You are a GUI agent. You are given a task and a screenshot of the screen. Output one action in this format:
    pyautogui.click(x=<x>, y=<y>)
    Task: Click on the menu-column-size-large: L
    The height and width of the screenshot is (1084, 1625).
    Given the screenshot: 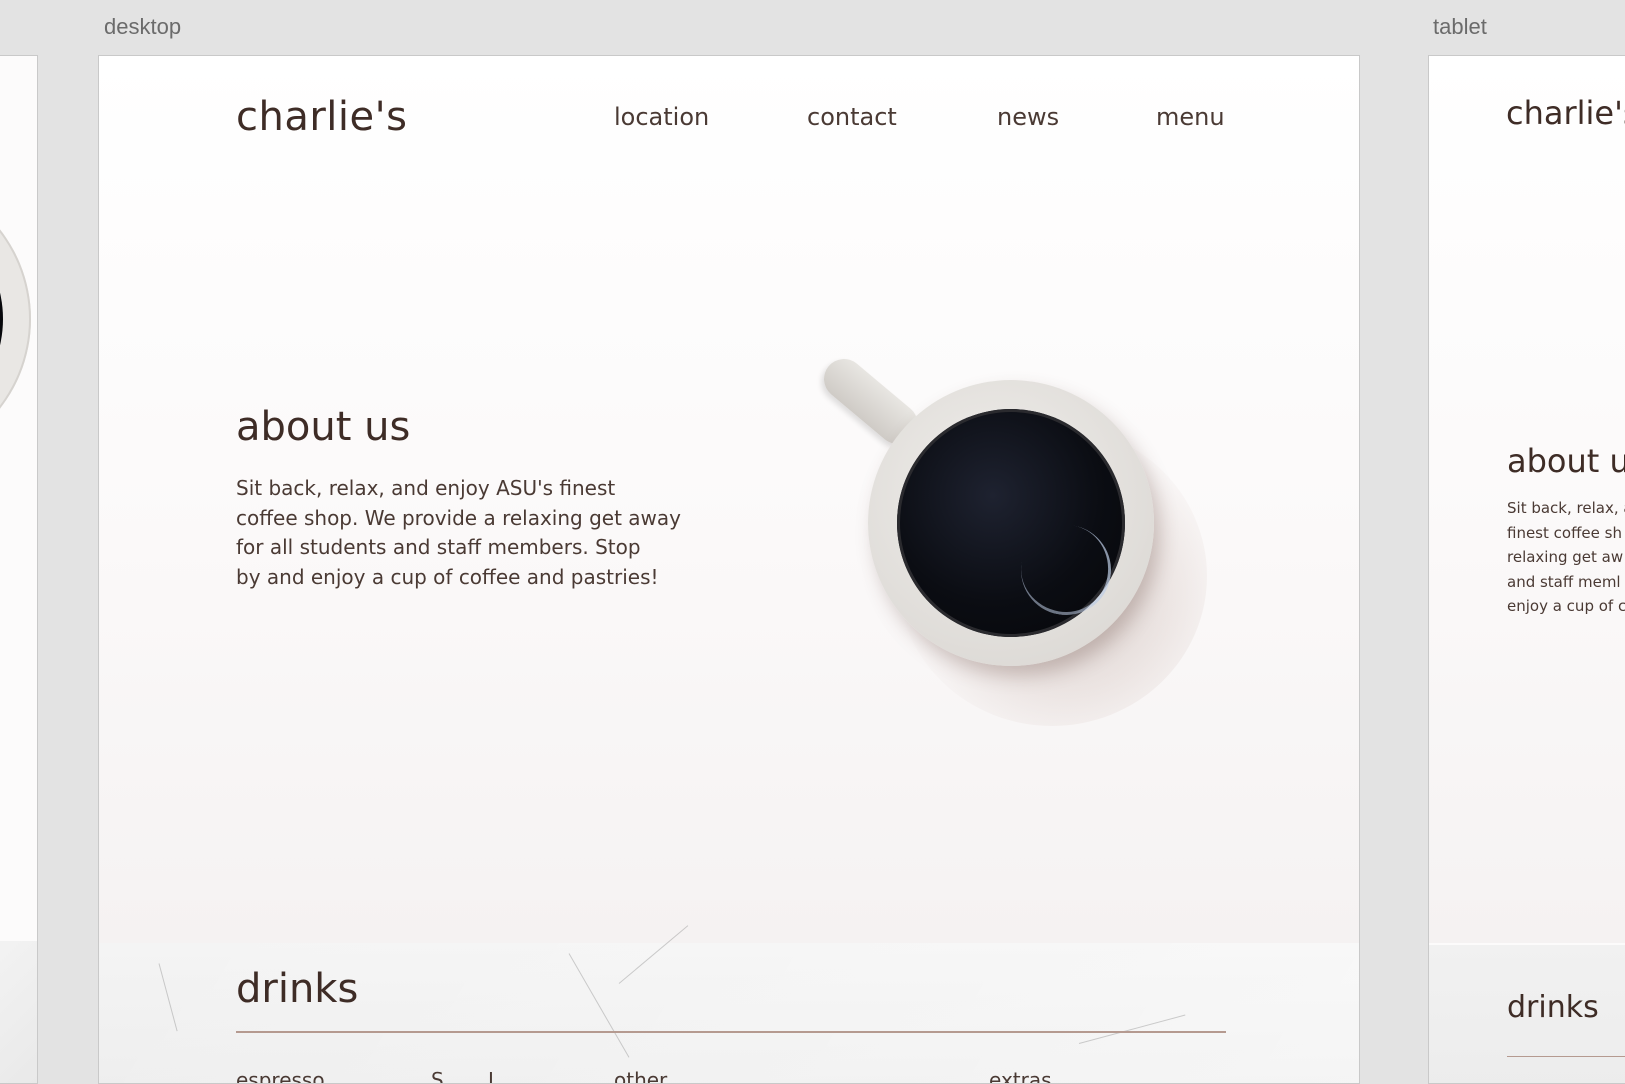 What is the action you would take?
    pyautogui.click(x=494, y=1076)
    